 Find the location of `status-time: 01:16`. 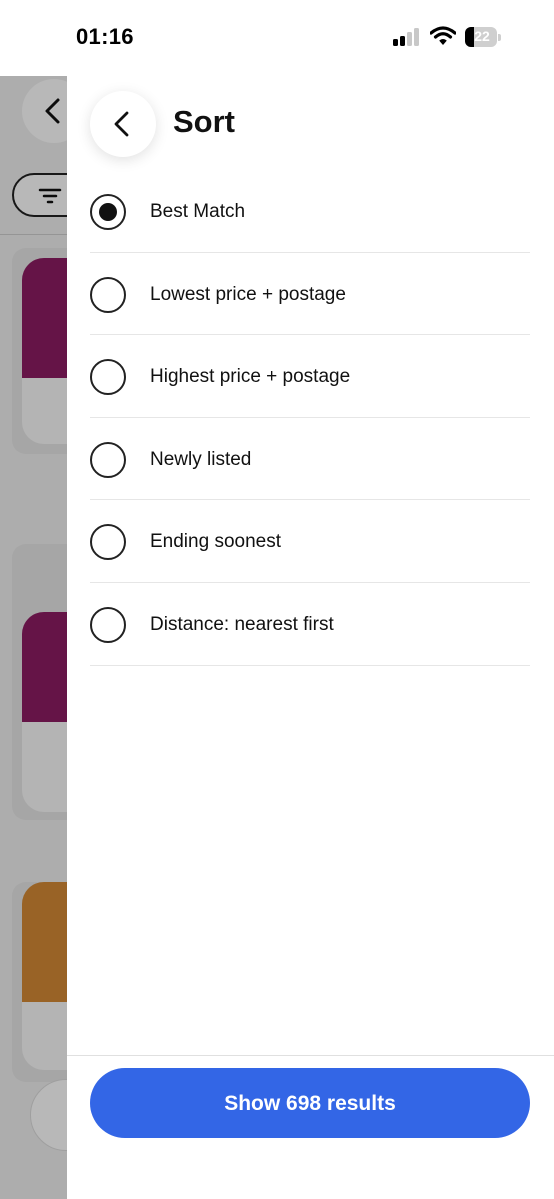

status-time: 01:16 is located at coordinates (105, 36).